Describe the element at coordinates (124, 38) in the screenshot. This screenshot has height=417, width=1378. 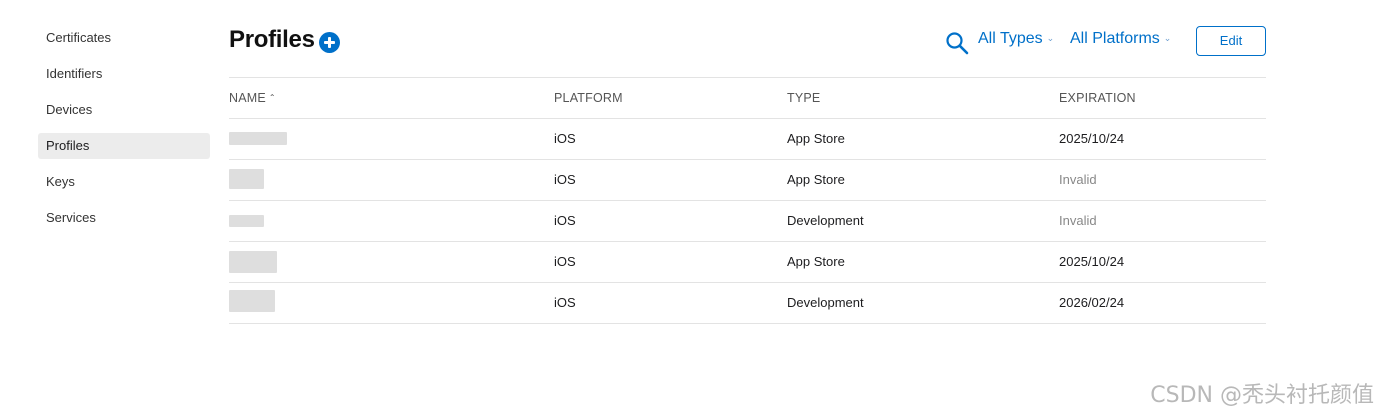
I see `sidebar-item-certificates: Certificates` at that location.